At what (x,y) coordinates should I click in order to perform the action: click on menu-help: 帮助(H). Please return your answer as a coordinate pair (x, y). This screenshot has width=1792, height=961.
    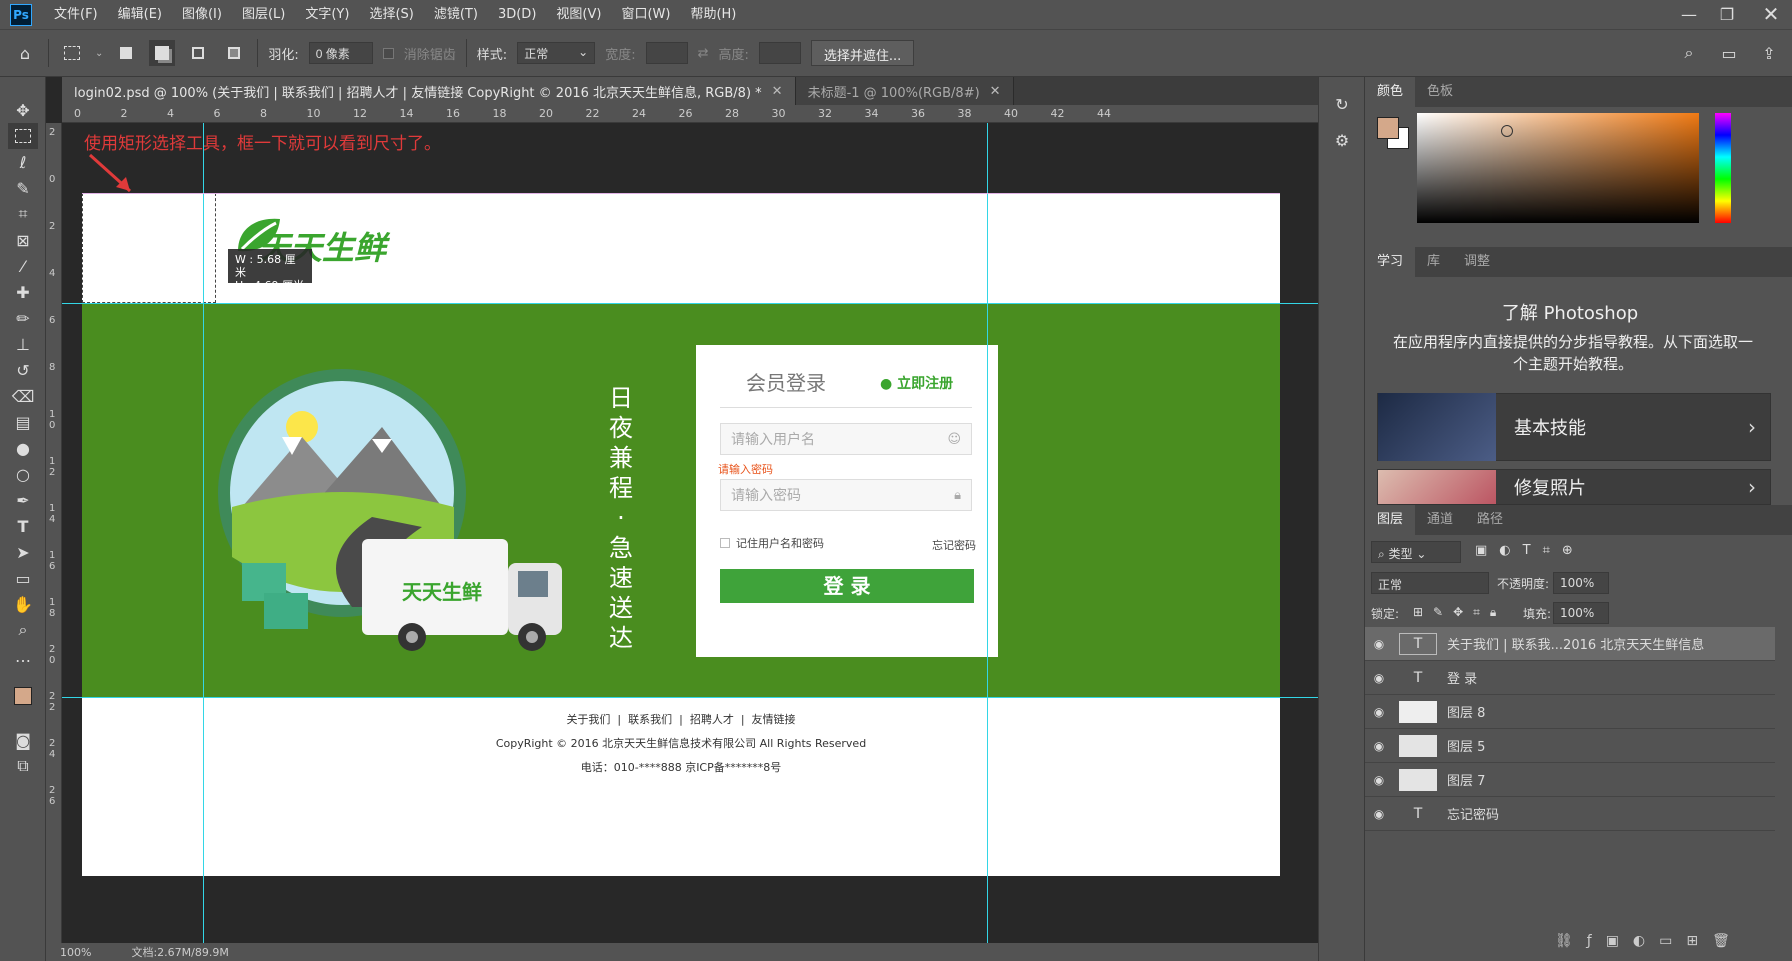
    Looking at the image, I should click on (713, 14).